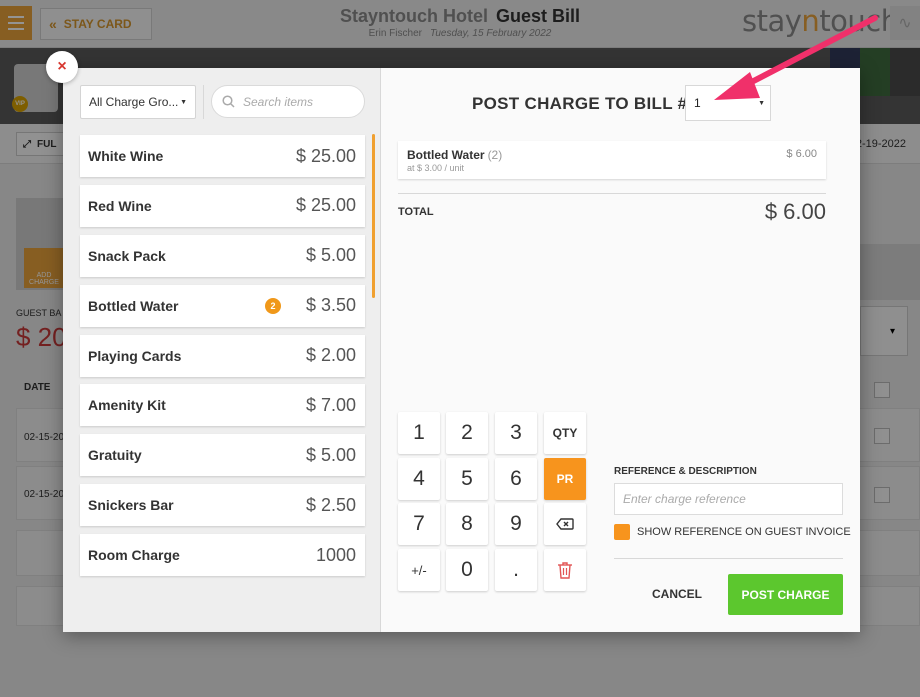 The width and height of the screenshot is (920, 697). Describe the element at coordinates (222, 405) in the screenshot. I see `charge-item: Amenity Kit $ 7.00` at that location.